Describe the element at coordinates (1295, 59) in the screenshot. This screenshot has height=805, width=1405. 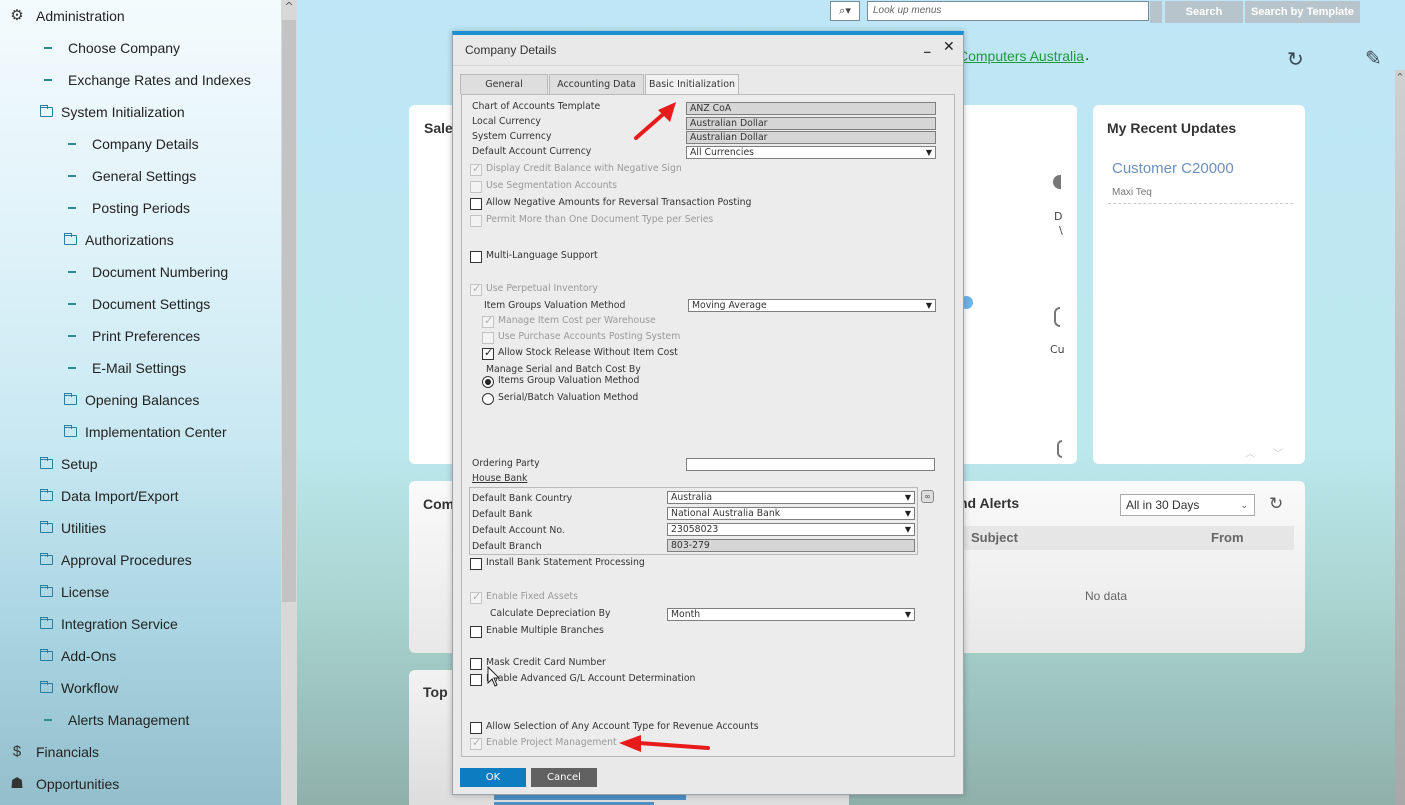
I see `refresh-icon: ↻` at that location.